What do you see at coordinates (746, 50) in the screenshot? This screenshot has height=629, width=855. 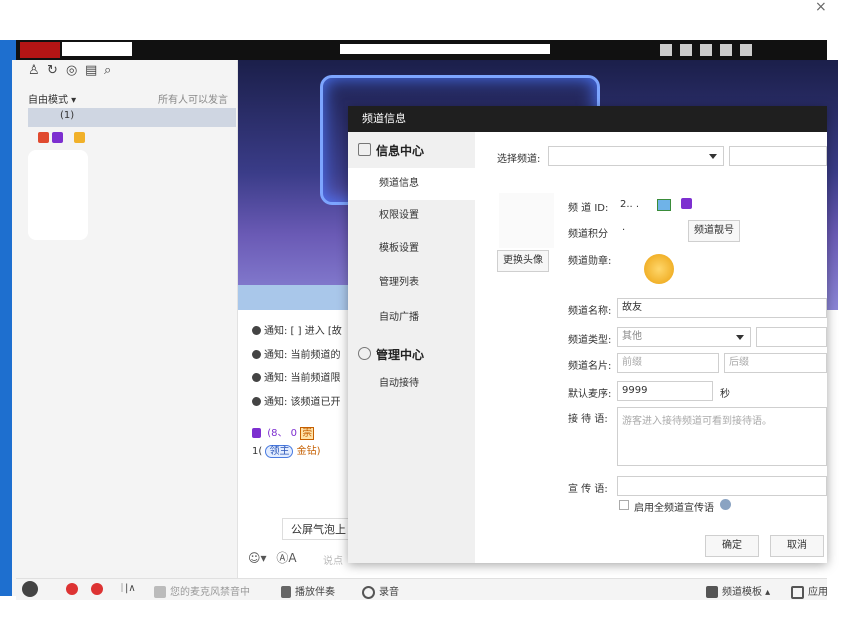 I see `close-icon` at bounding box center [746, 50].